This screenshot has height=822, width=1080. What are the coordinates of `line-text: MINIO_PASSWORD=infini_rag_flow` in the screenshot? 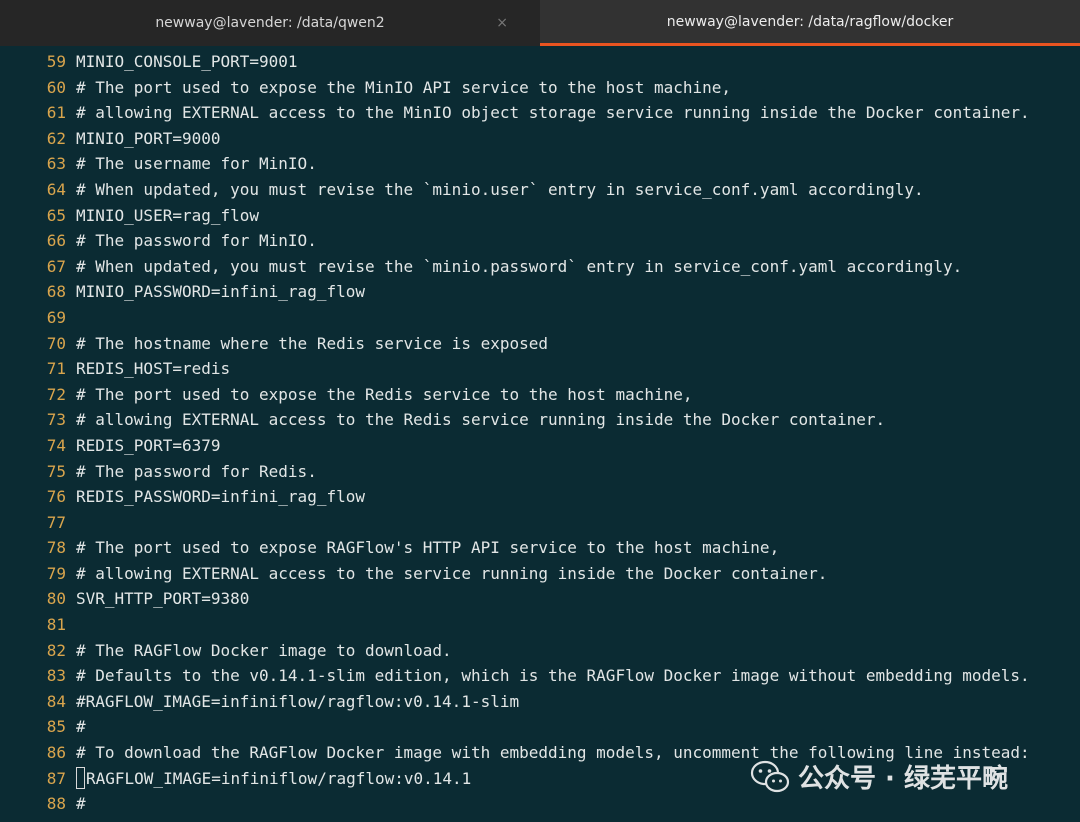 It's located at (220, 292).